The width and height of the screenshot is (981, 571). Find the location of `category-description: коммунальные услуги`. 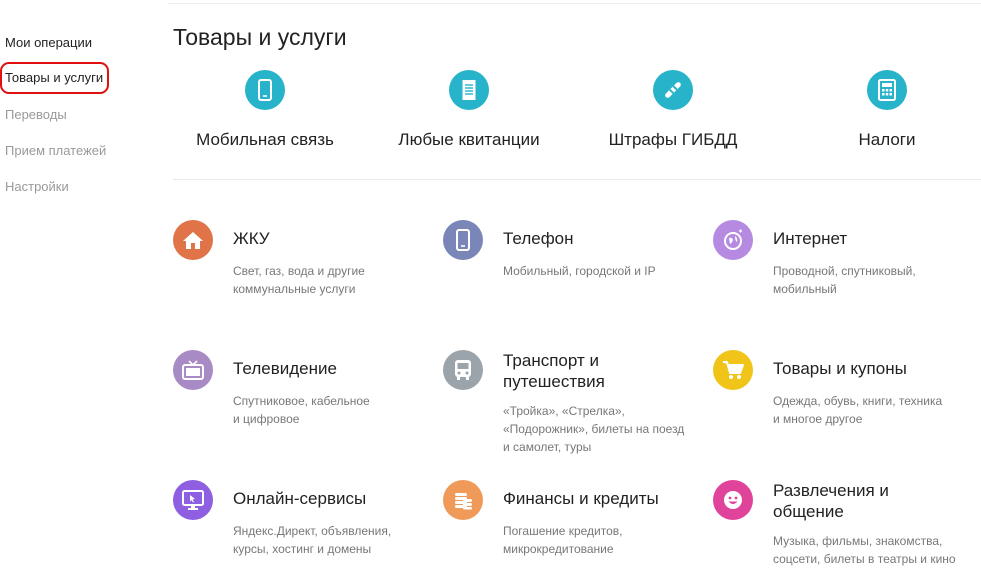

category-description: коммунальные услуги is located at coordinates (294, 289).